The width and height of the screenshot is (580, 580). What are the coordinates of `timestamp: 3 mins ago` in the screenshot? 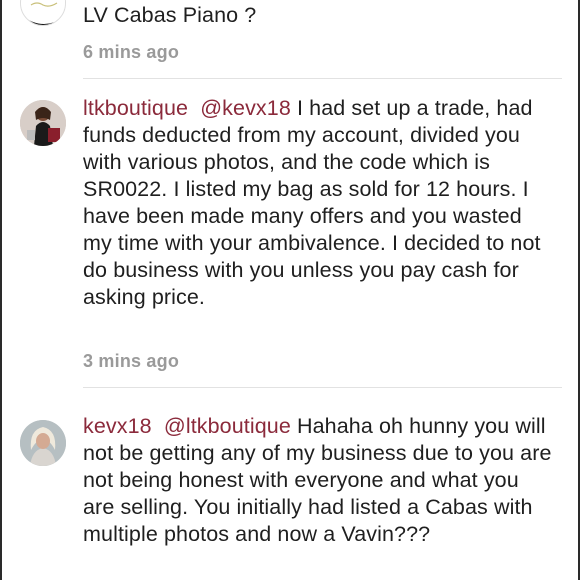 It's located at (131, 361).